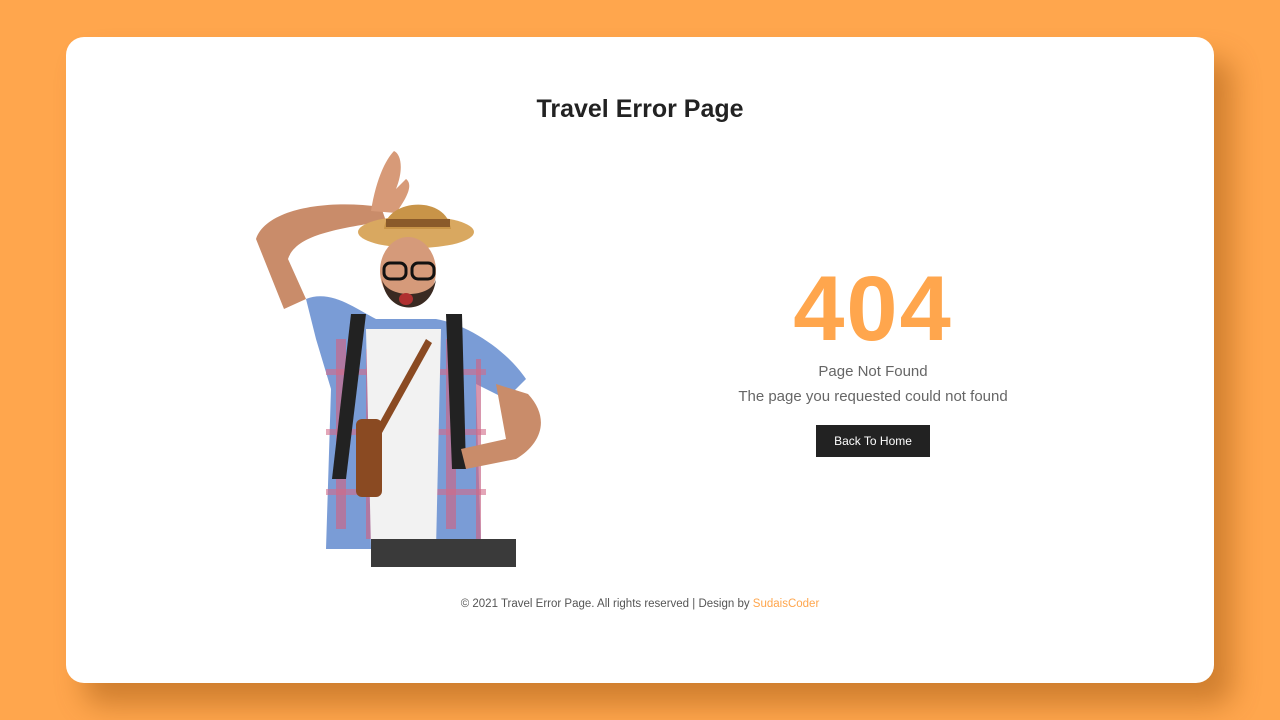 This screenshot has width=1280, height=720. I want to click on tourist-illustration, so click(398, 359).